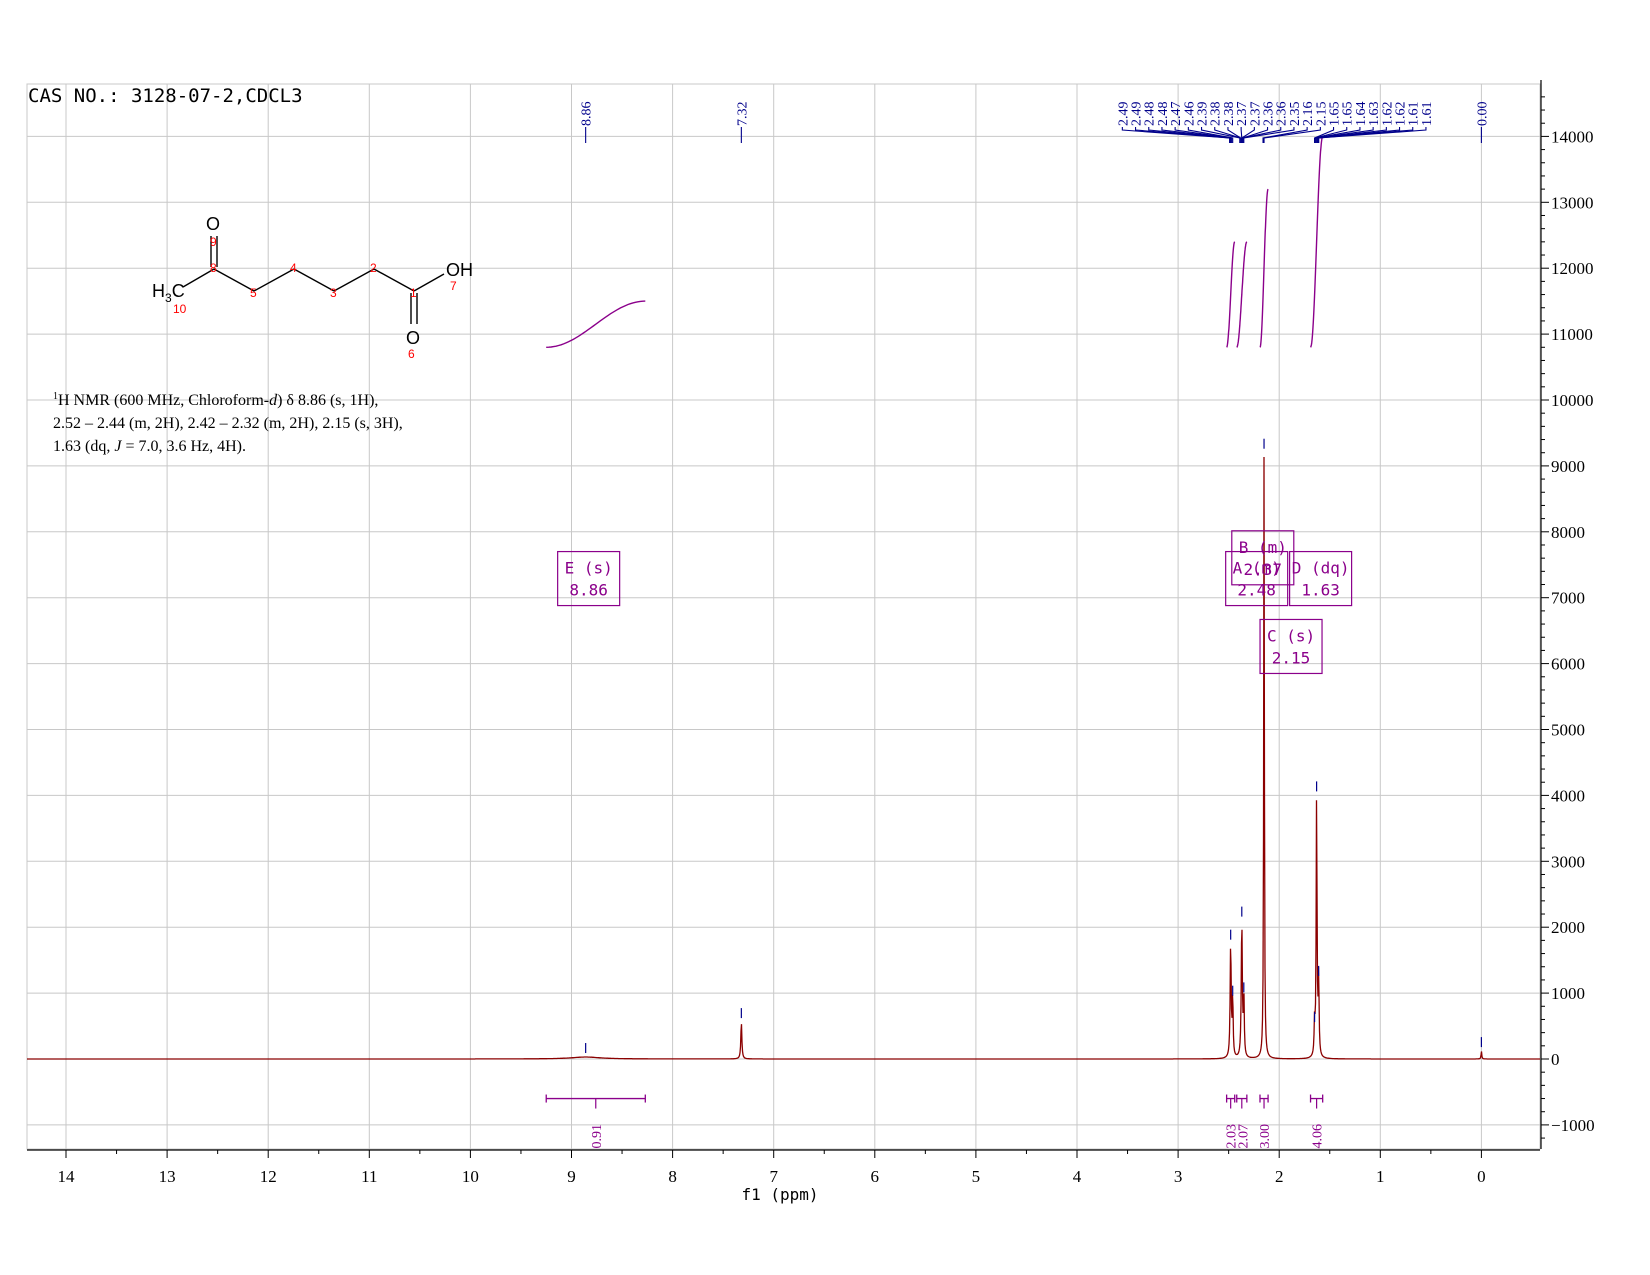 This screenshot has width=1650, height=1275. I want to click on y-tick-label: 2000, so click(1568, 927).